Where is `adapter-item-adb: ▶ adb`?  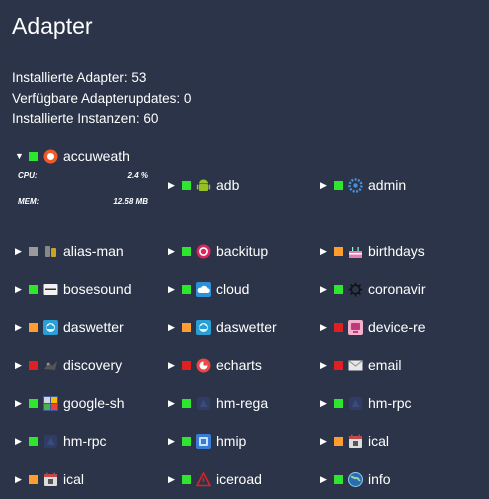
adapter-item-adb: ▶ adb is located at coordinates (203, 185).